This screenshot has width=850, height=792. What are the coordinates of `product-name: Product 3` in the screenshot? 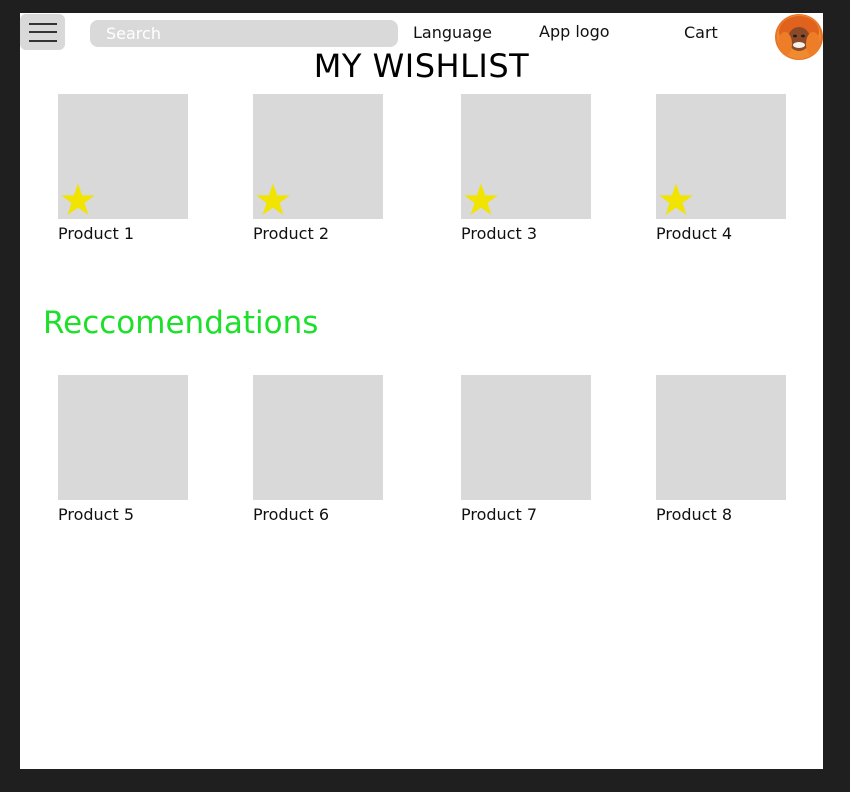 It's located at (499, 233).